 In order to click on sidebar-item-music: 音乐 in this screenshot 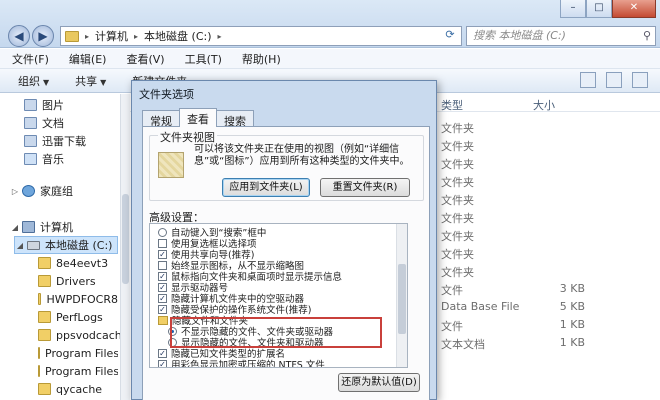, I will do `click(44, 159)`.